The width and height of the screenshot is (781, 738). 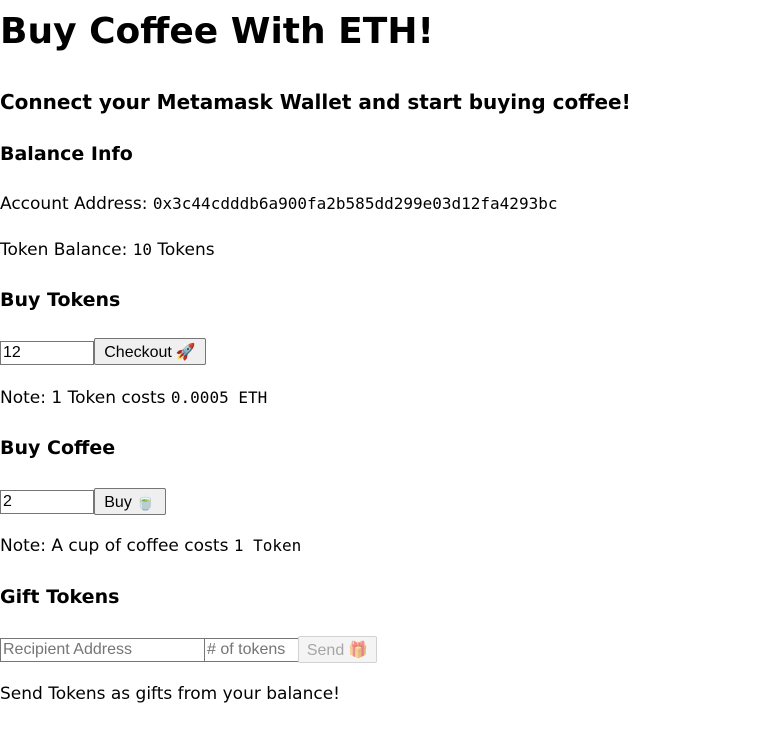 I want to click on token-quantity-input, so click(x=47, y=353).